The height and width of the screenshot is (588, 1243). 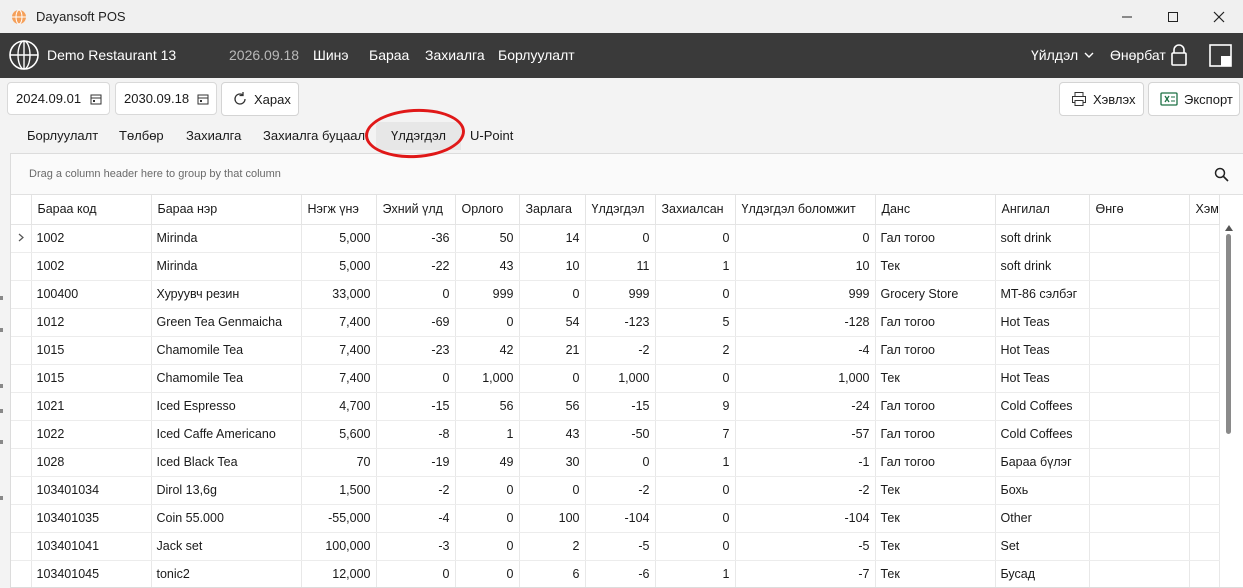 I want to click on table-cell: 4,700, so click(x=339, y=406).